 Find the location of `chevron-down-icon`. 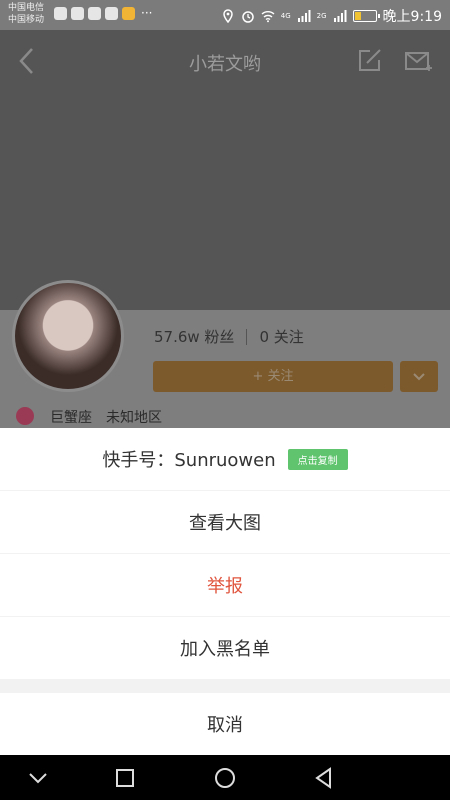

chevron-down-icon is located at coordinates (419, 377).